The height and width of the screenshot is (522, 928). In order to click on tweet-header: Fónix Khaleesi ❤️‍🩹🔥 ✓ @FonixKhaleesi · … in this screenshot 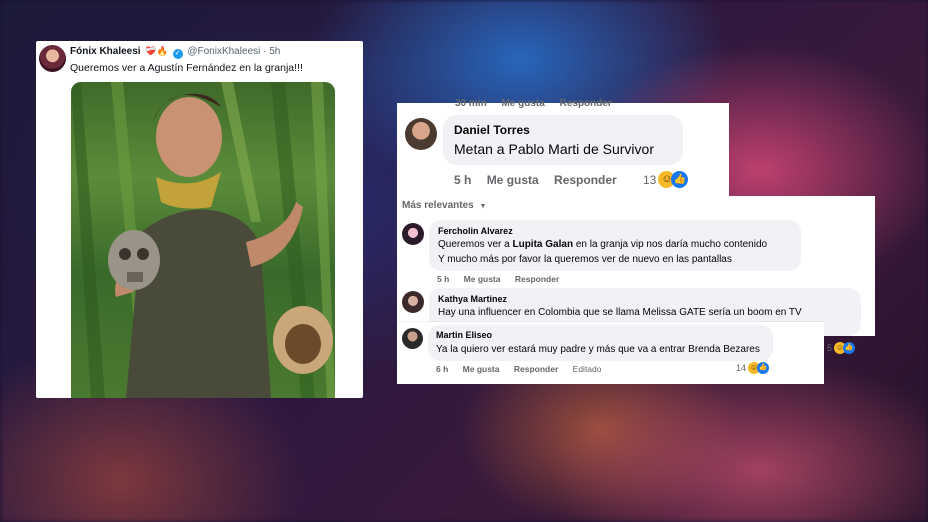, I will do `click(175, 52)`.